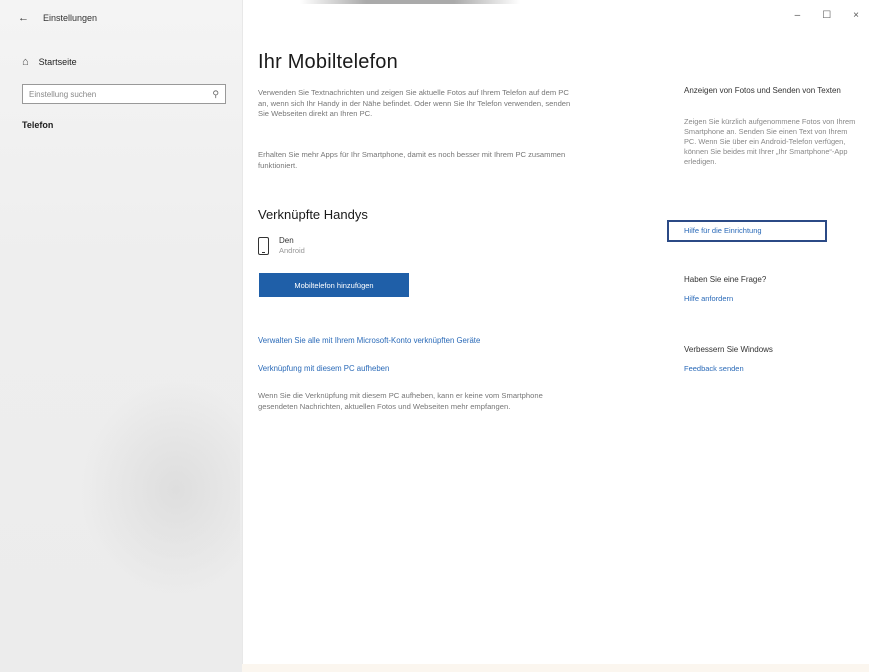 The image size is (869, 672). What do you see at coordinates (328, 62) in the screenshot?
I see `page-title: Ihr Mobiltelefon` at bounding box center [328, 62].